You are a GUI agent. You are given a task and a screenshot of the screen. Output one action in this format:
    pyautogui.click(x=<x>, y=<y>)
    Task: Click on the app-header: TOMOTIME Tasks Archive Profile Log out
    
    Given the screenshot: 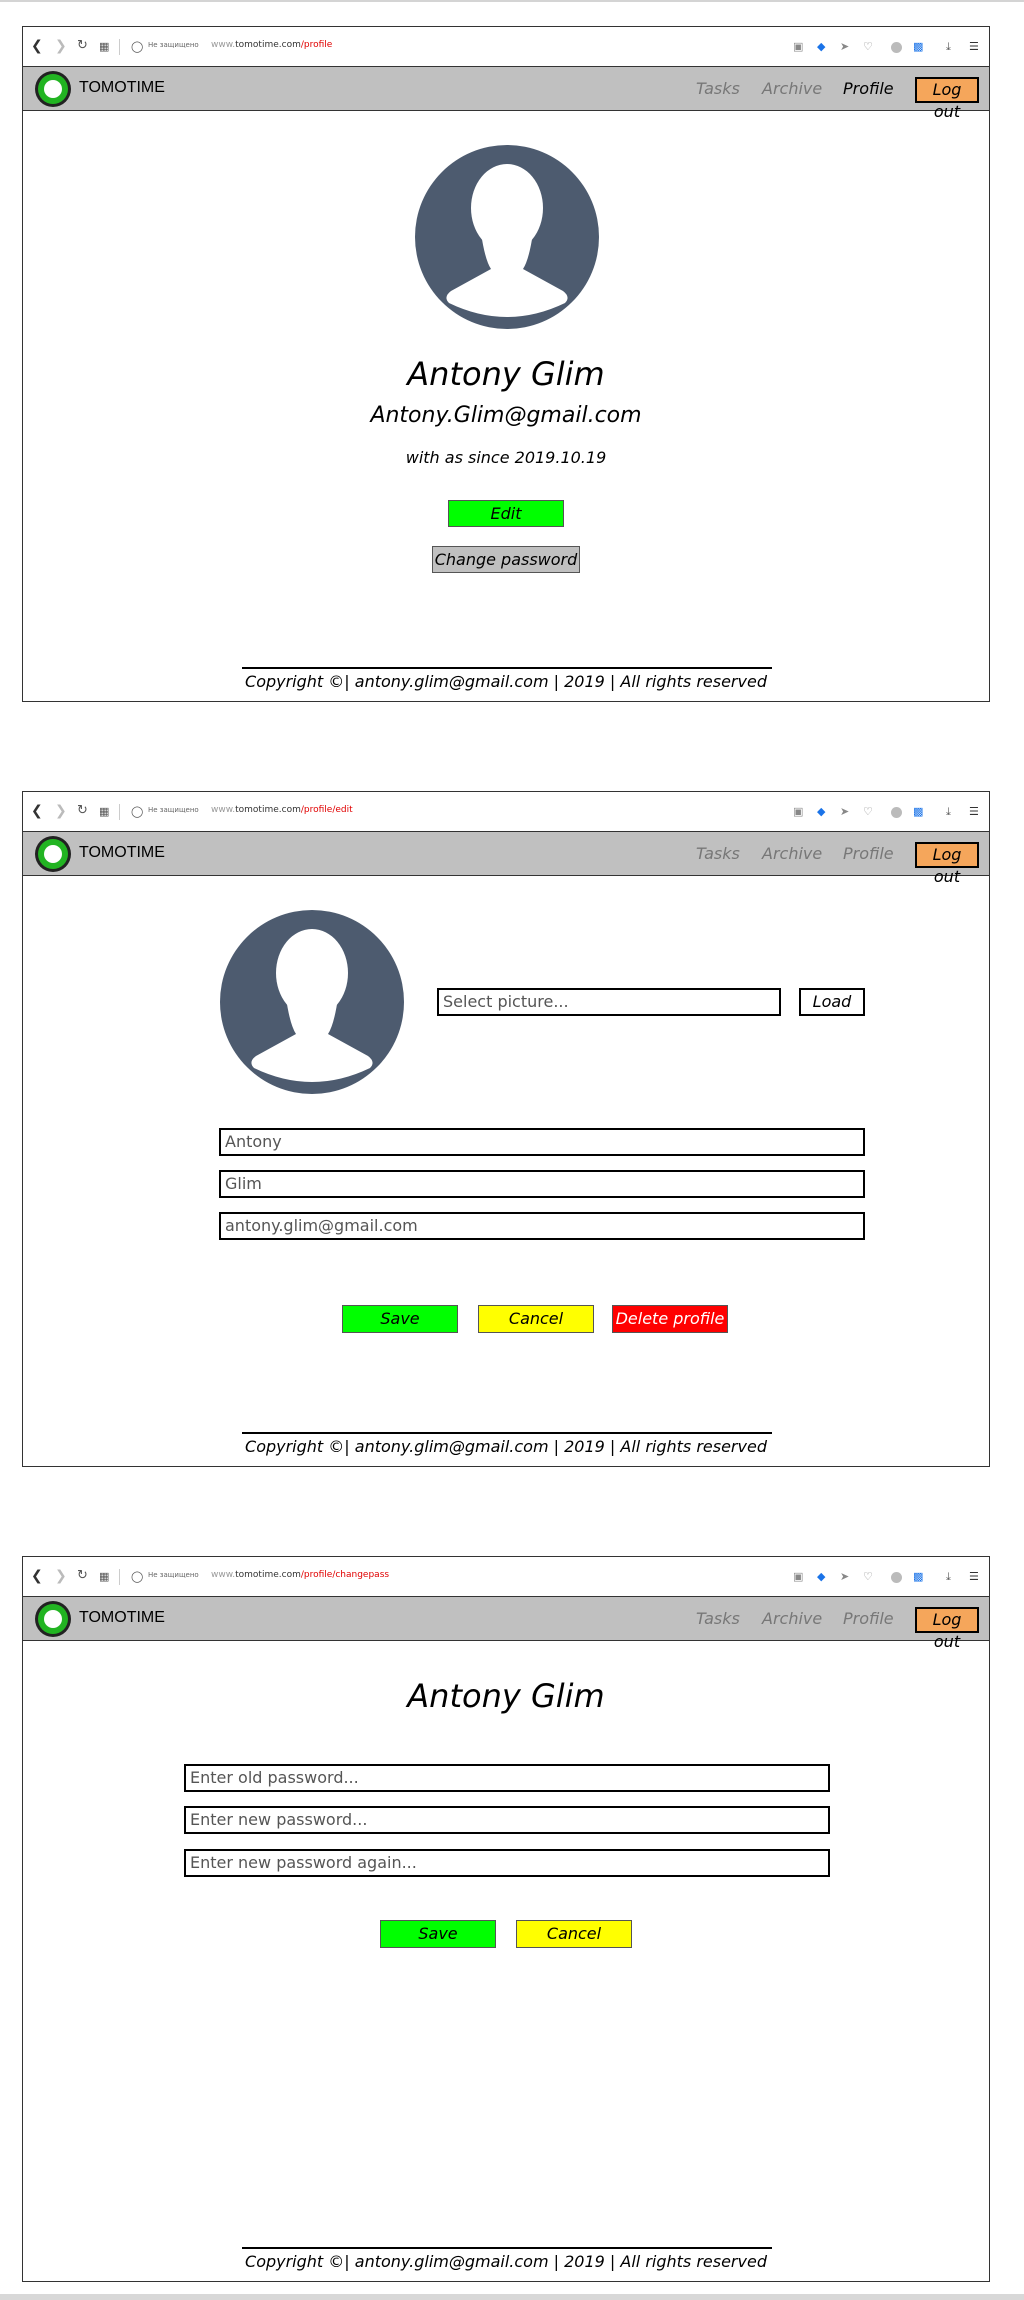 What is the action you would take?
    pyautogui.click(x=506, y=1624)
    